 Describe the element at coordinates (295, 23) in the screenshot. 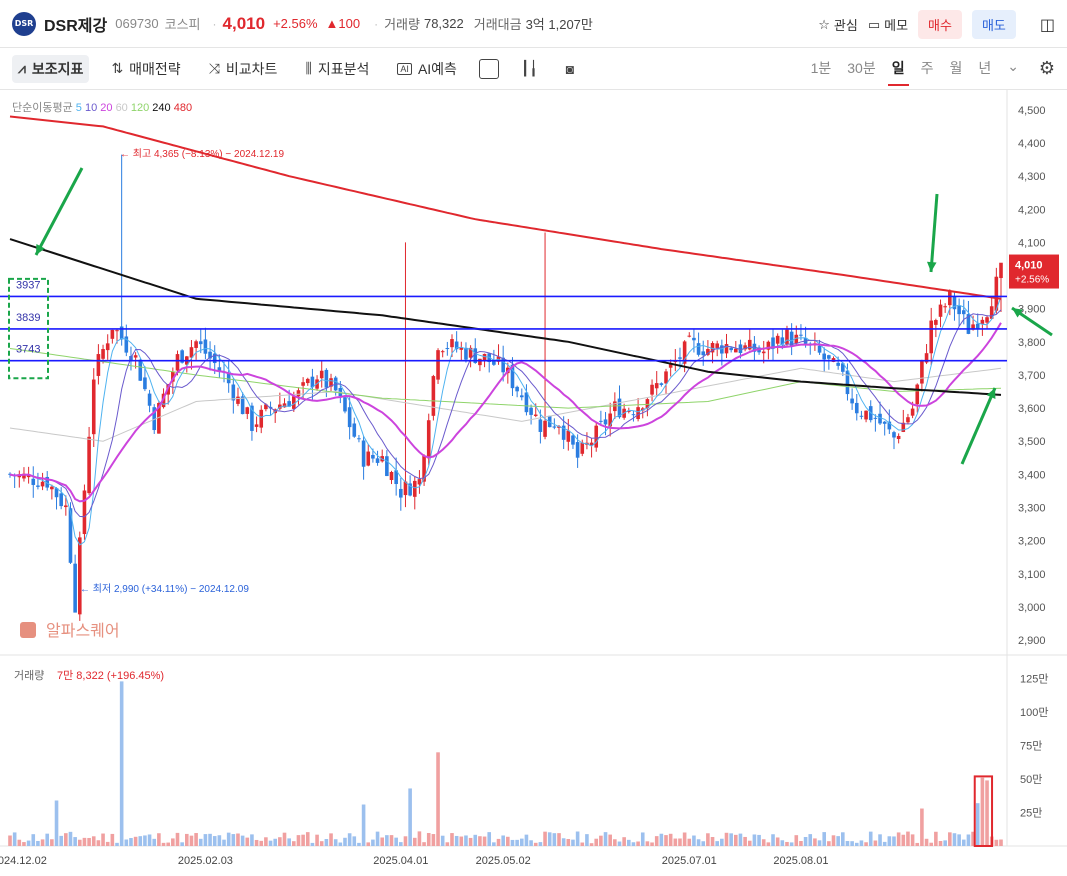

I see `change-percent: +2.56%` at that location.